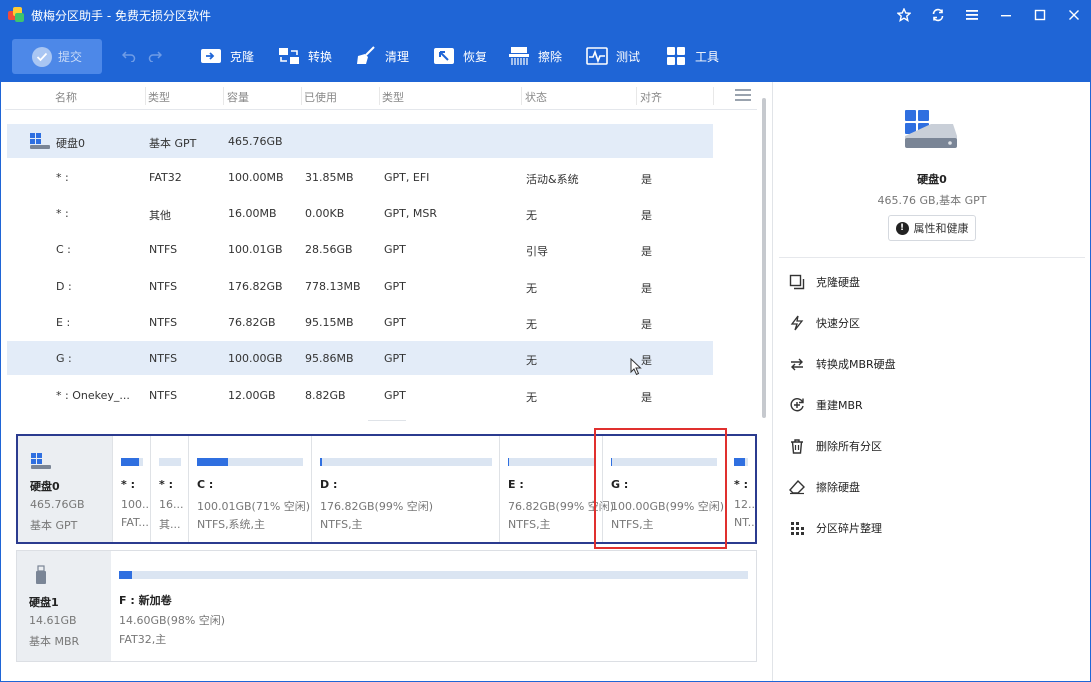 The width and height of the screenshot is (1091, 682). I want to click on eraser-icon, so click(797, 487).